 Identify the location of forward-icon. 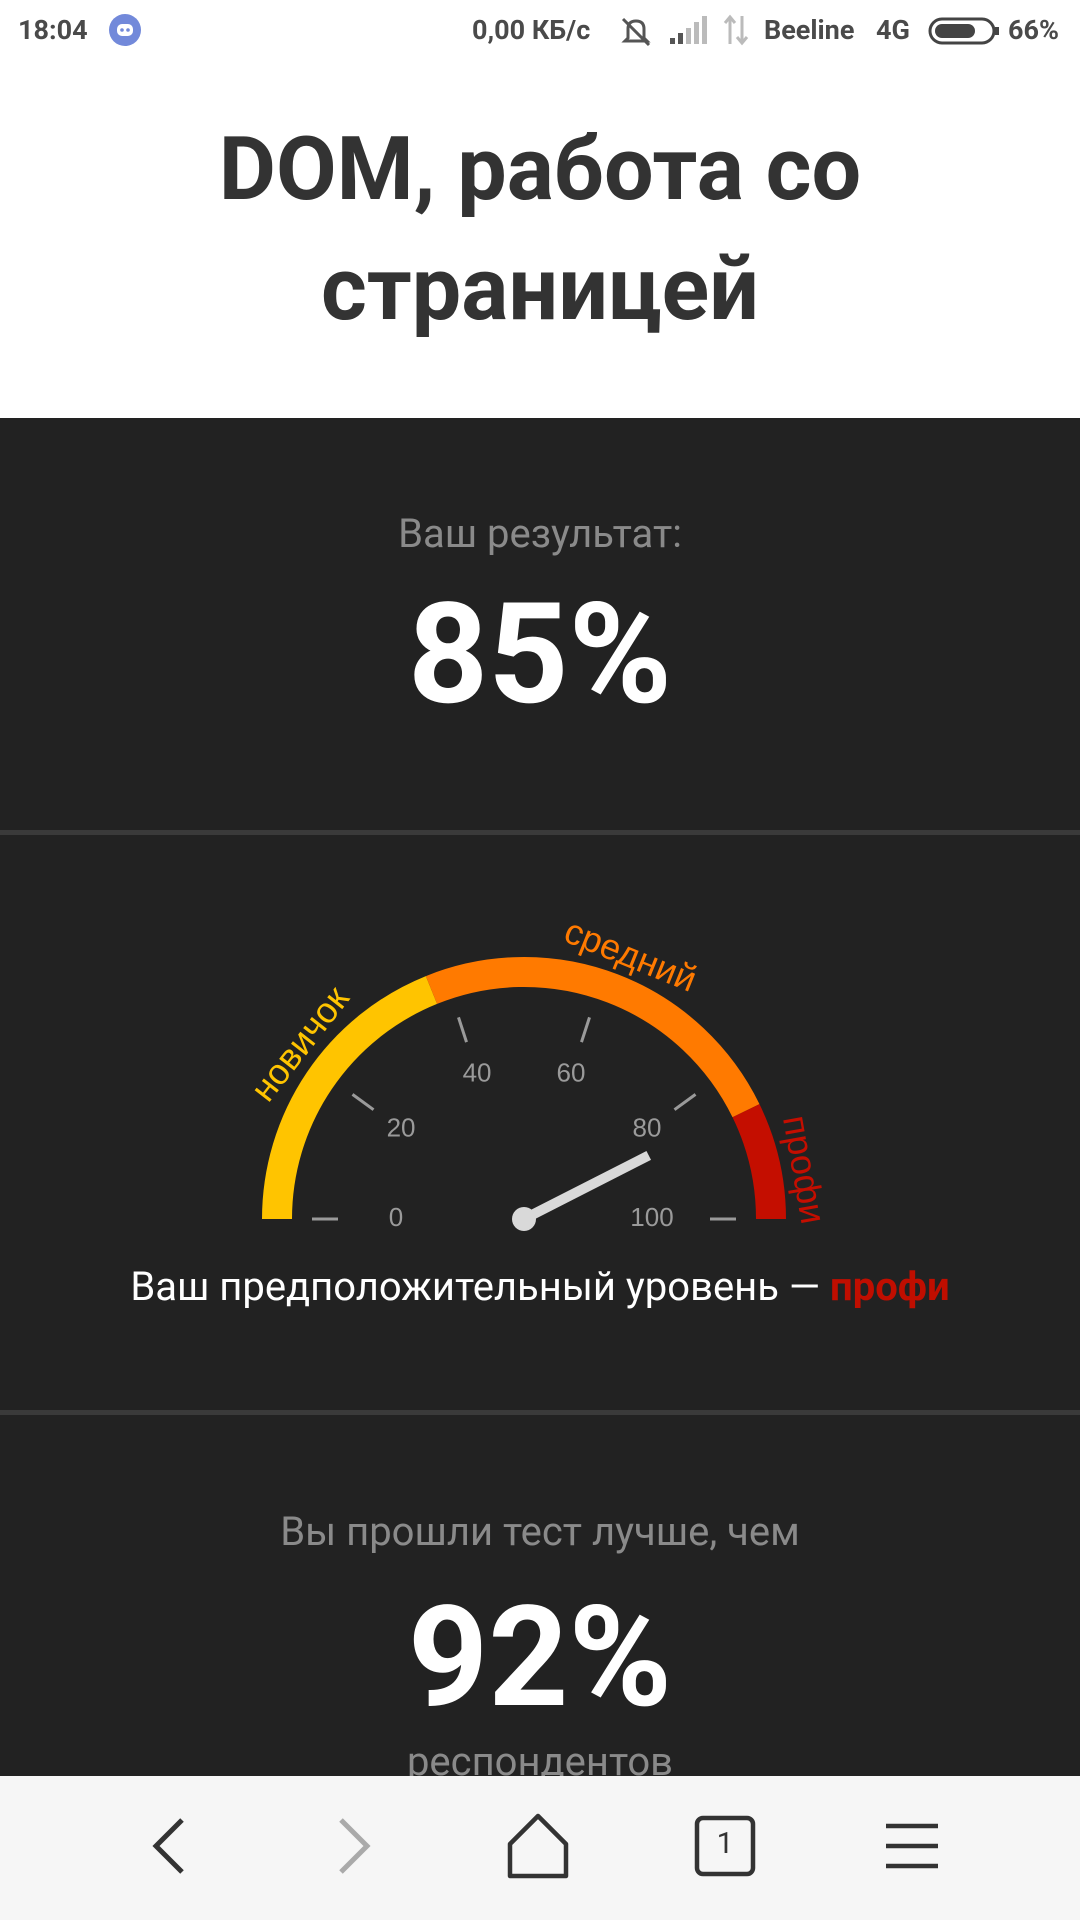
(355, 1846).